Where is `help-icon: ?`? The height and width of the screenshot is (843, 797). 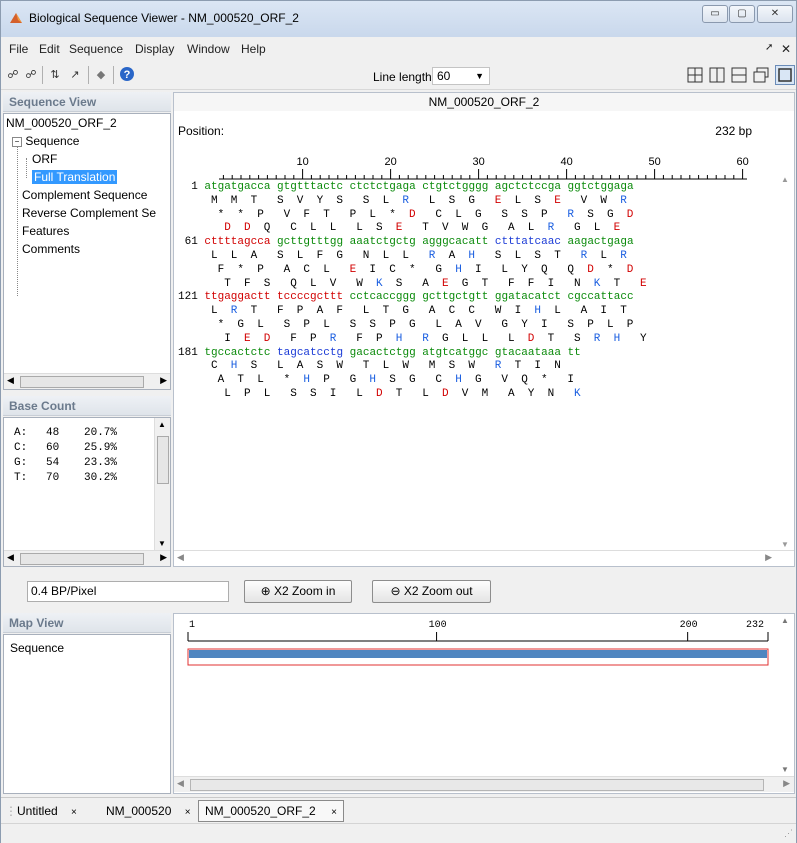 help-icon: ? is located at coordinates (127, 74).